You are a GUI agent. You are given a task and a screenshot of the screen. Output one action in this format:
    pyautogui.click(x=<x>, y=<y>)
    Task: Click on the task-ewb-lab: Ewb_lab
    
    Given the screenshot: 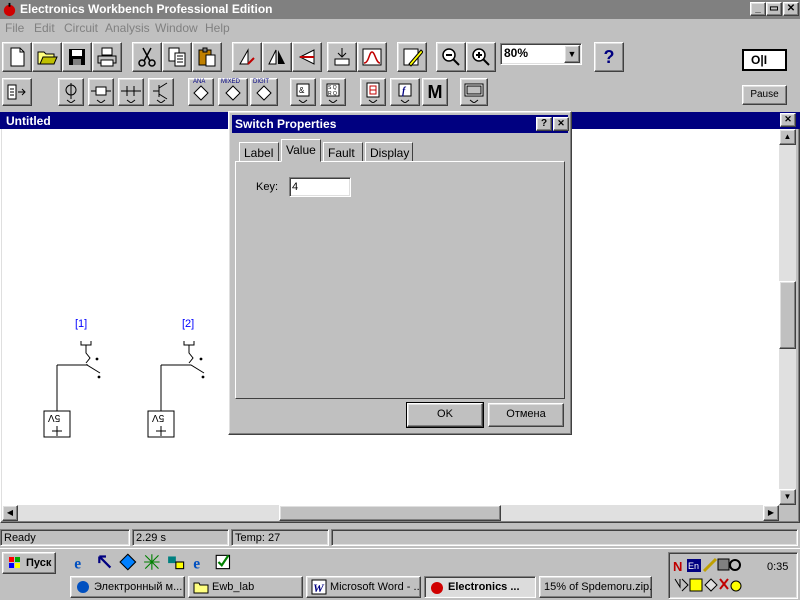 What is the action you would take?
    pyautogui.click(x=245, y=587)
    